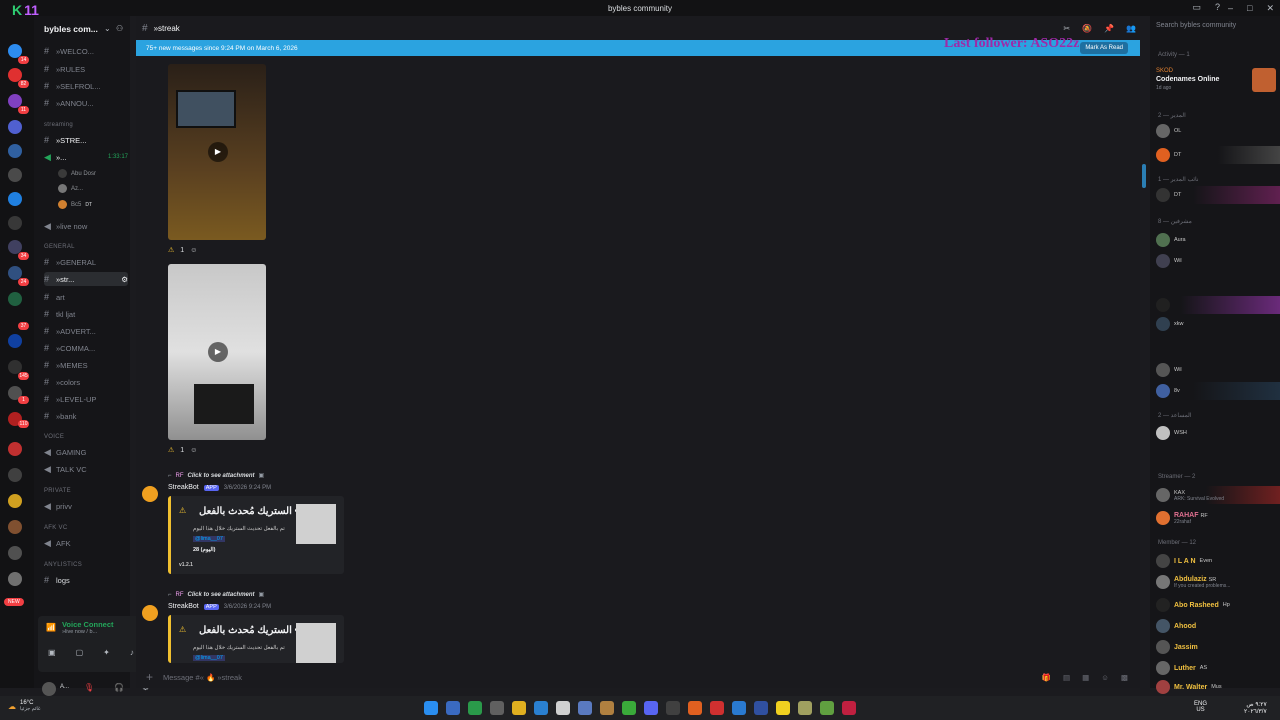  I want to click on member-row: KAX ARK: Survival Evolved, so click(1218, 495).